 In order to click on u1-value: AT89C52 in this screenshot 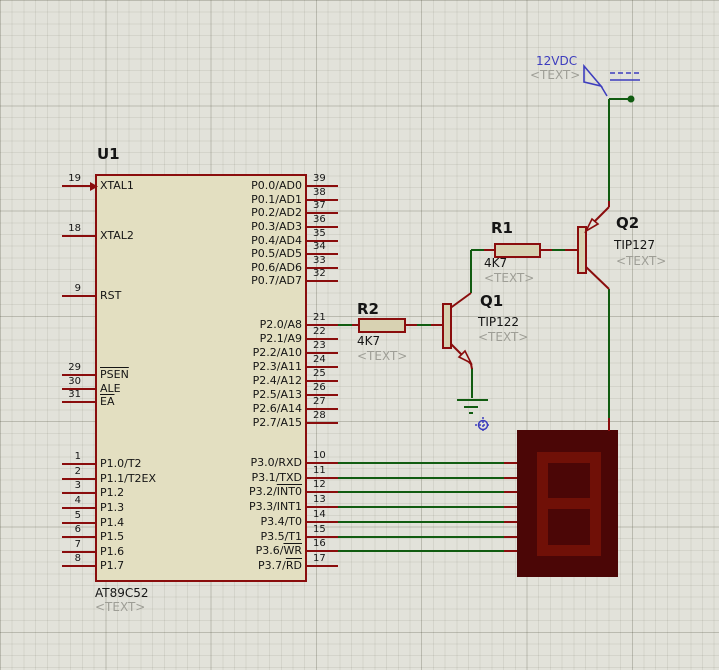, I will do `click(122, 593)`.